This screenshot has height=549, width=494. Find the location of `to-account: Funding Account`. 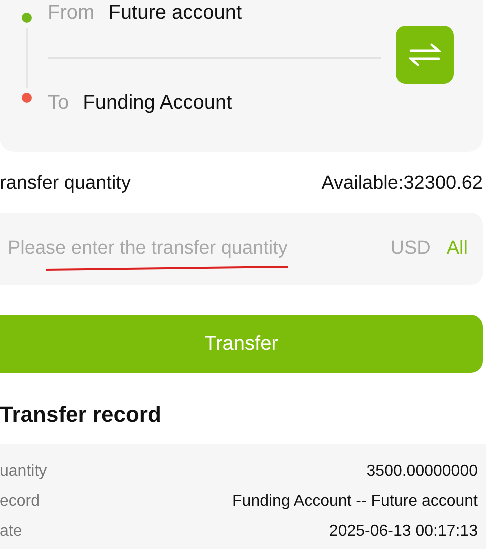

to-account: Funding Account is located at coordinates (157, 103).